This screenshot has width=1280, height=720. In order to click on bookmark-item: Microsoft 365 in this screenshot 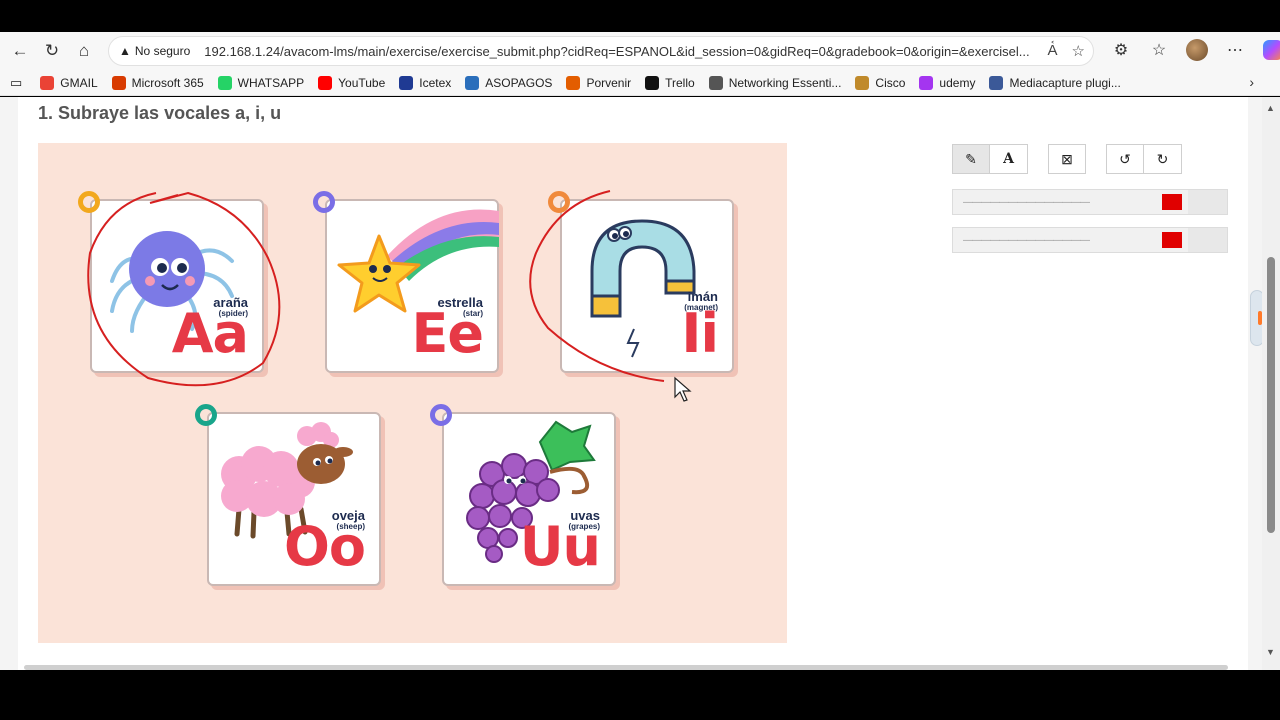, I will do `click(157, 82)`.